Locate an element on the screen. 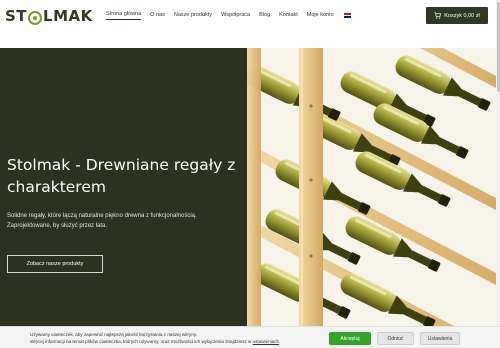  nav-item-cooperation: Współpraca is located at coordinates (235, 16).